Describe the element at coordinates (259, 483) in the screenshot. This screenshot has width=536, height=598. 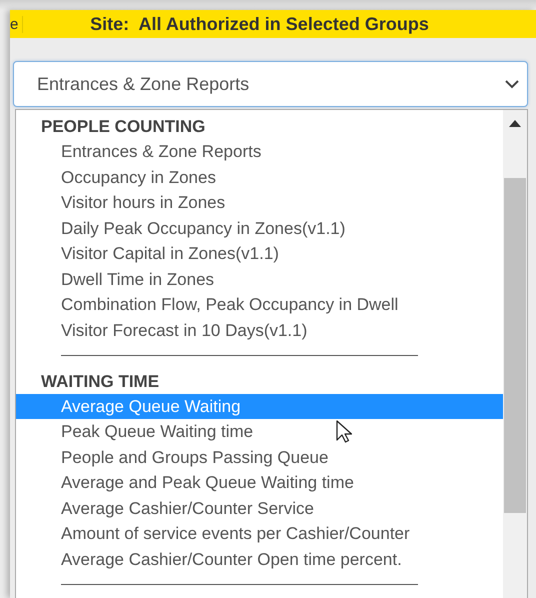
I see `dropdown-option: Average and Peak Queue Waiting time` at that location.